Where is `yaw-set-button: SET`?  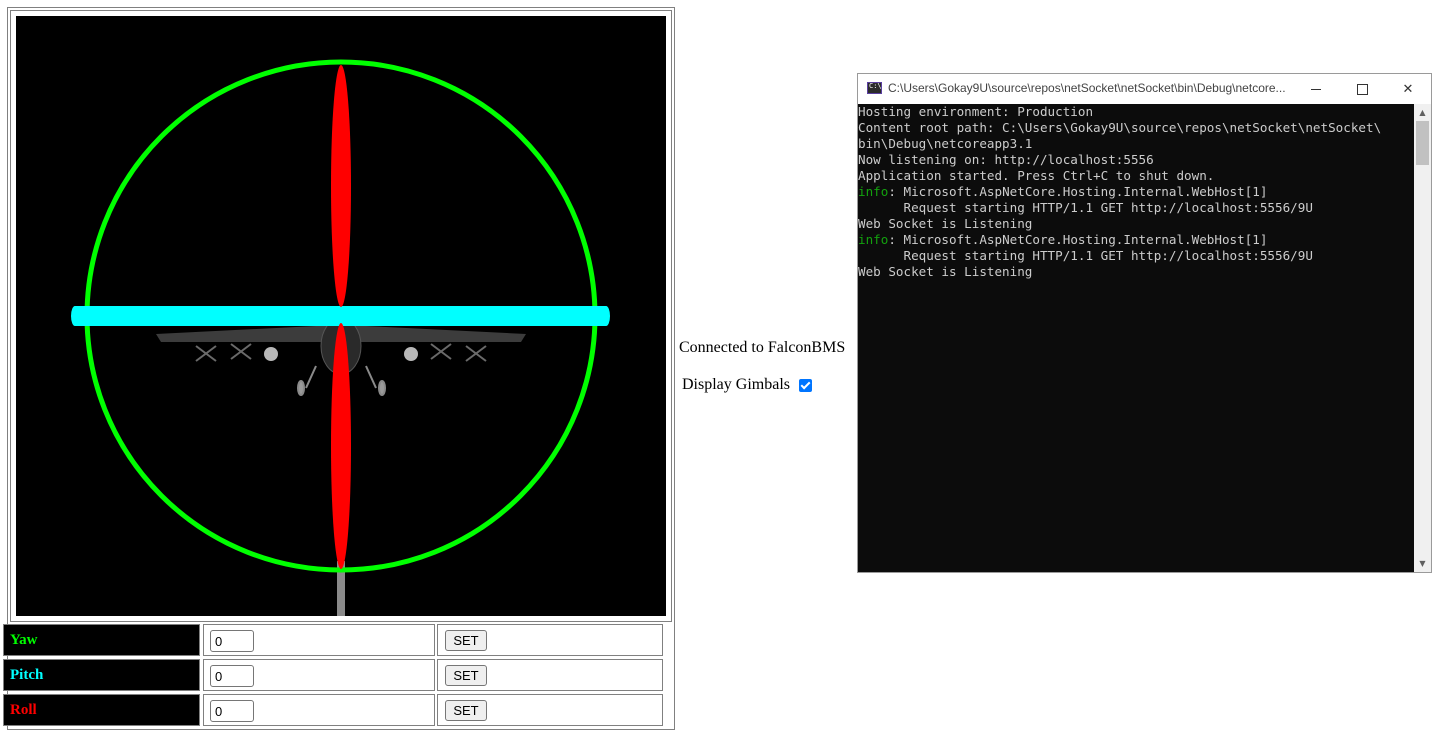 yaw-set-button: SET is located at coordinates (466, 640).